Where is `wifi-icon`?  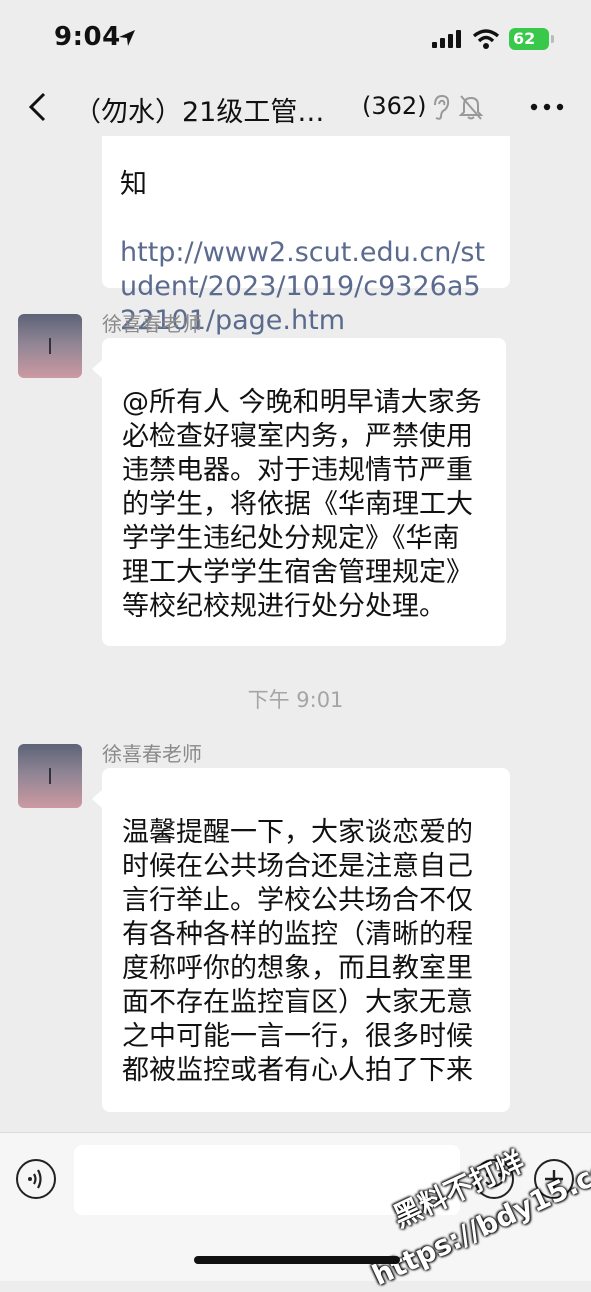
wifi-icon is located at coordinates (486, 39).